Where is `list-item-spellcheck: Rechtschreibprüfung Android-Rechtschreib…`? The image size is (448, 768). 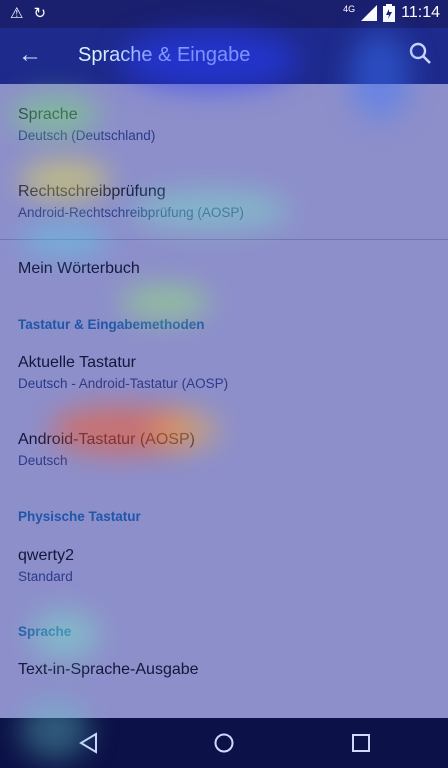 list-item-spellcheck: Rechtschreibprüfung Android-Rechtschreib… is located at coordinates (224, 201).